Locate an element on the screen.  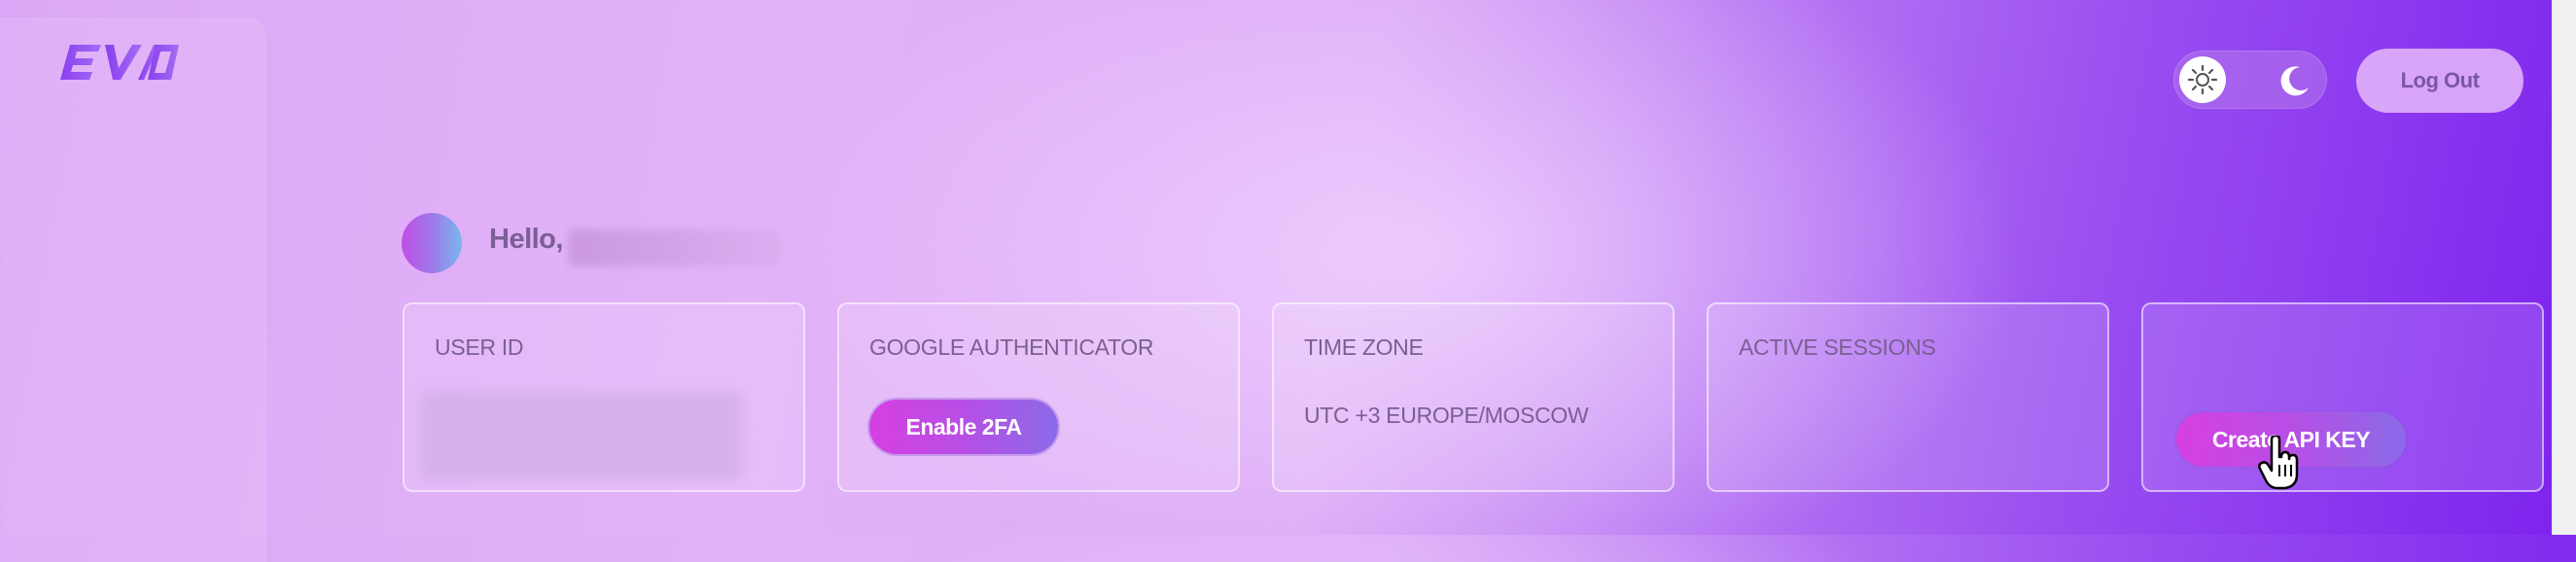
active-sessions-card: ACTIVE SESSIONS is located at coordinates (1908, 397).